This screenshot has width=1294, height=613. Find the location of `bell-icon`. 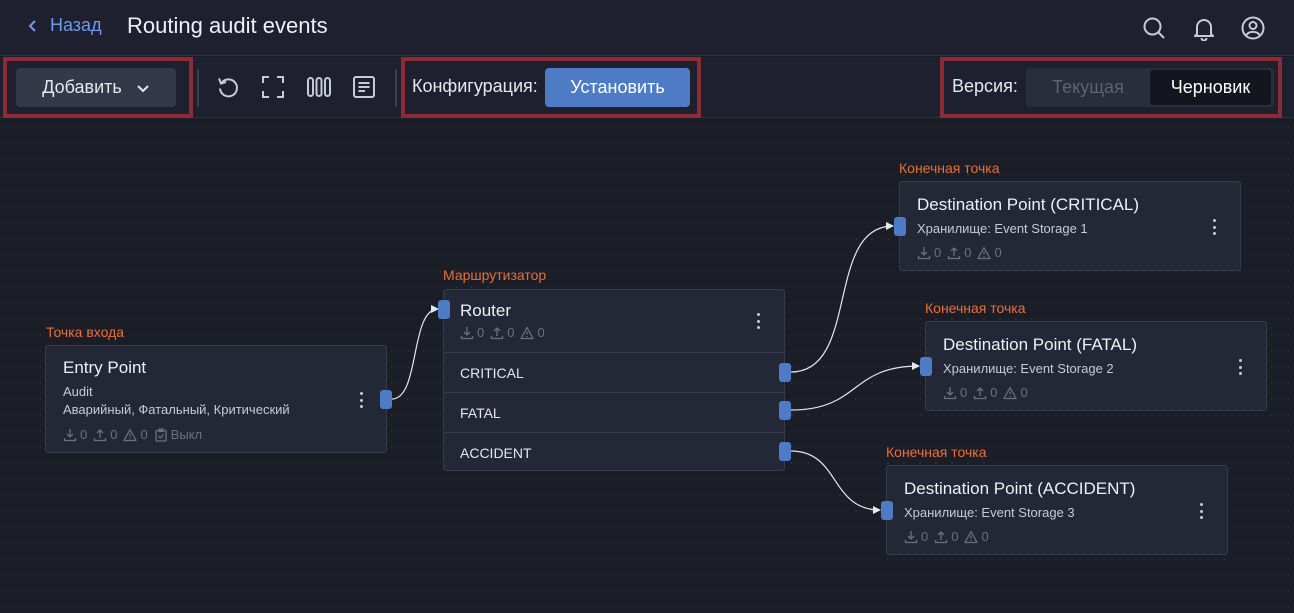

bell-icon is located at coordinates (1204, 28).